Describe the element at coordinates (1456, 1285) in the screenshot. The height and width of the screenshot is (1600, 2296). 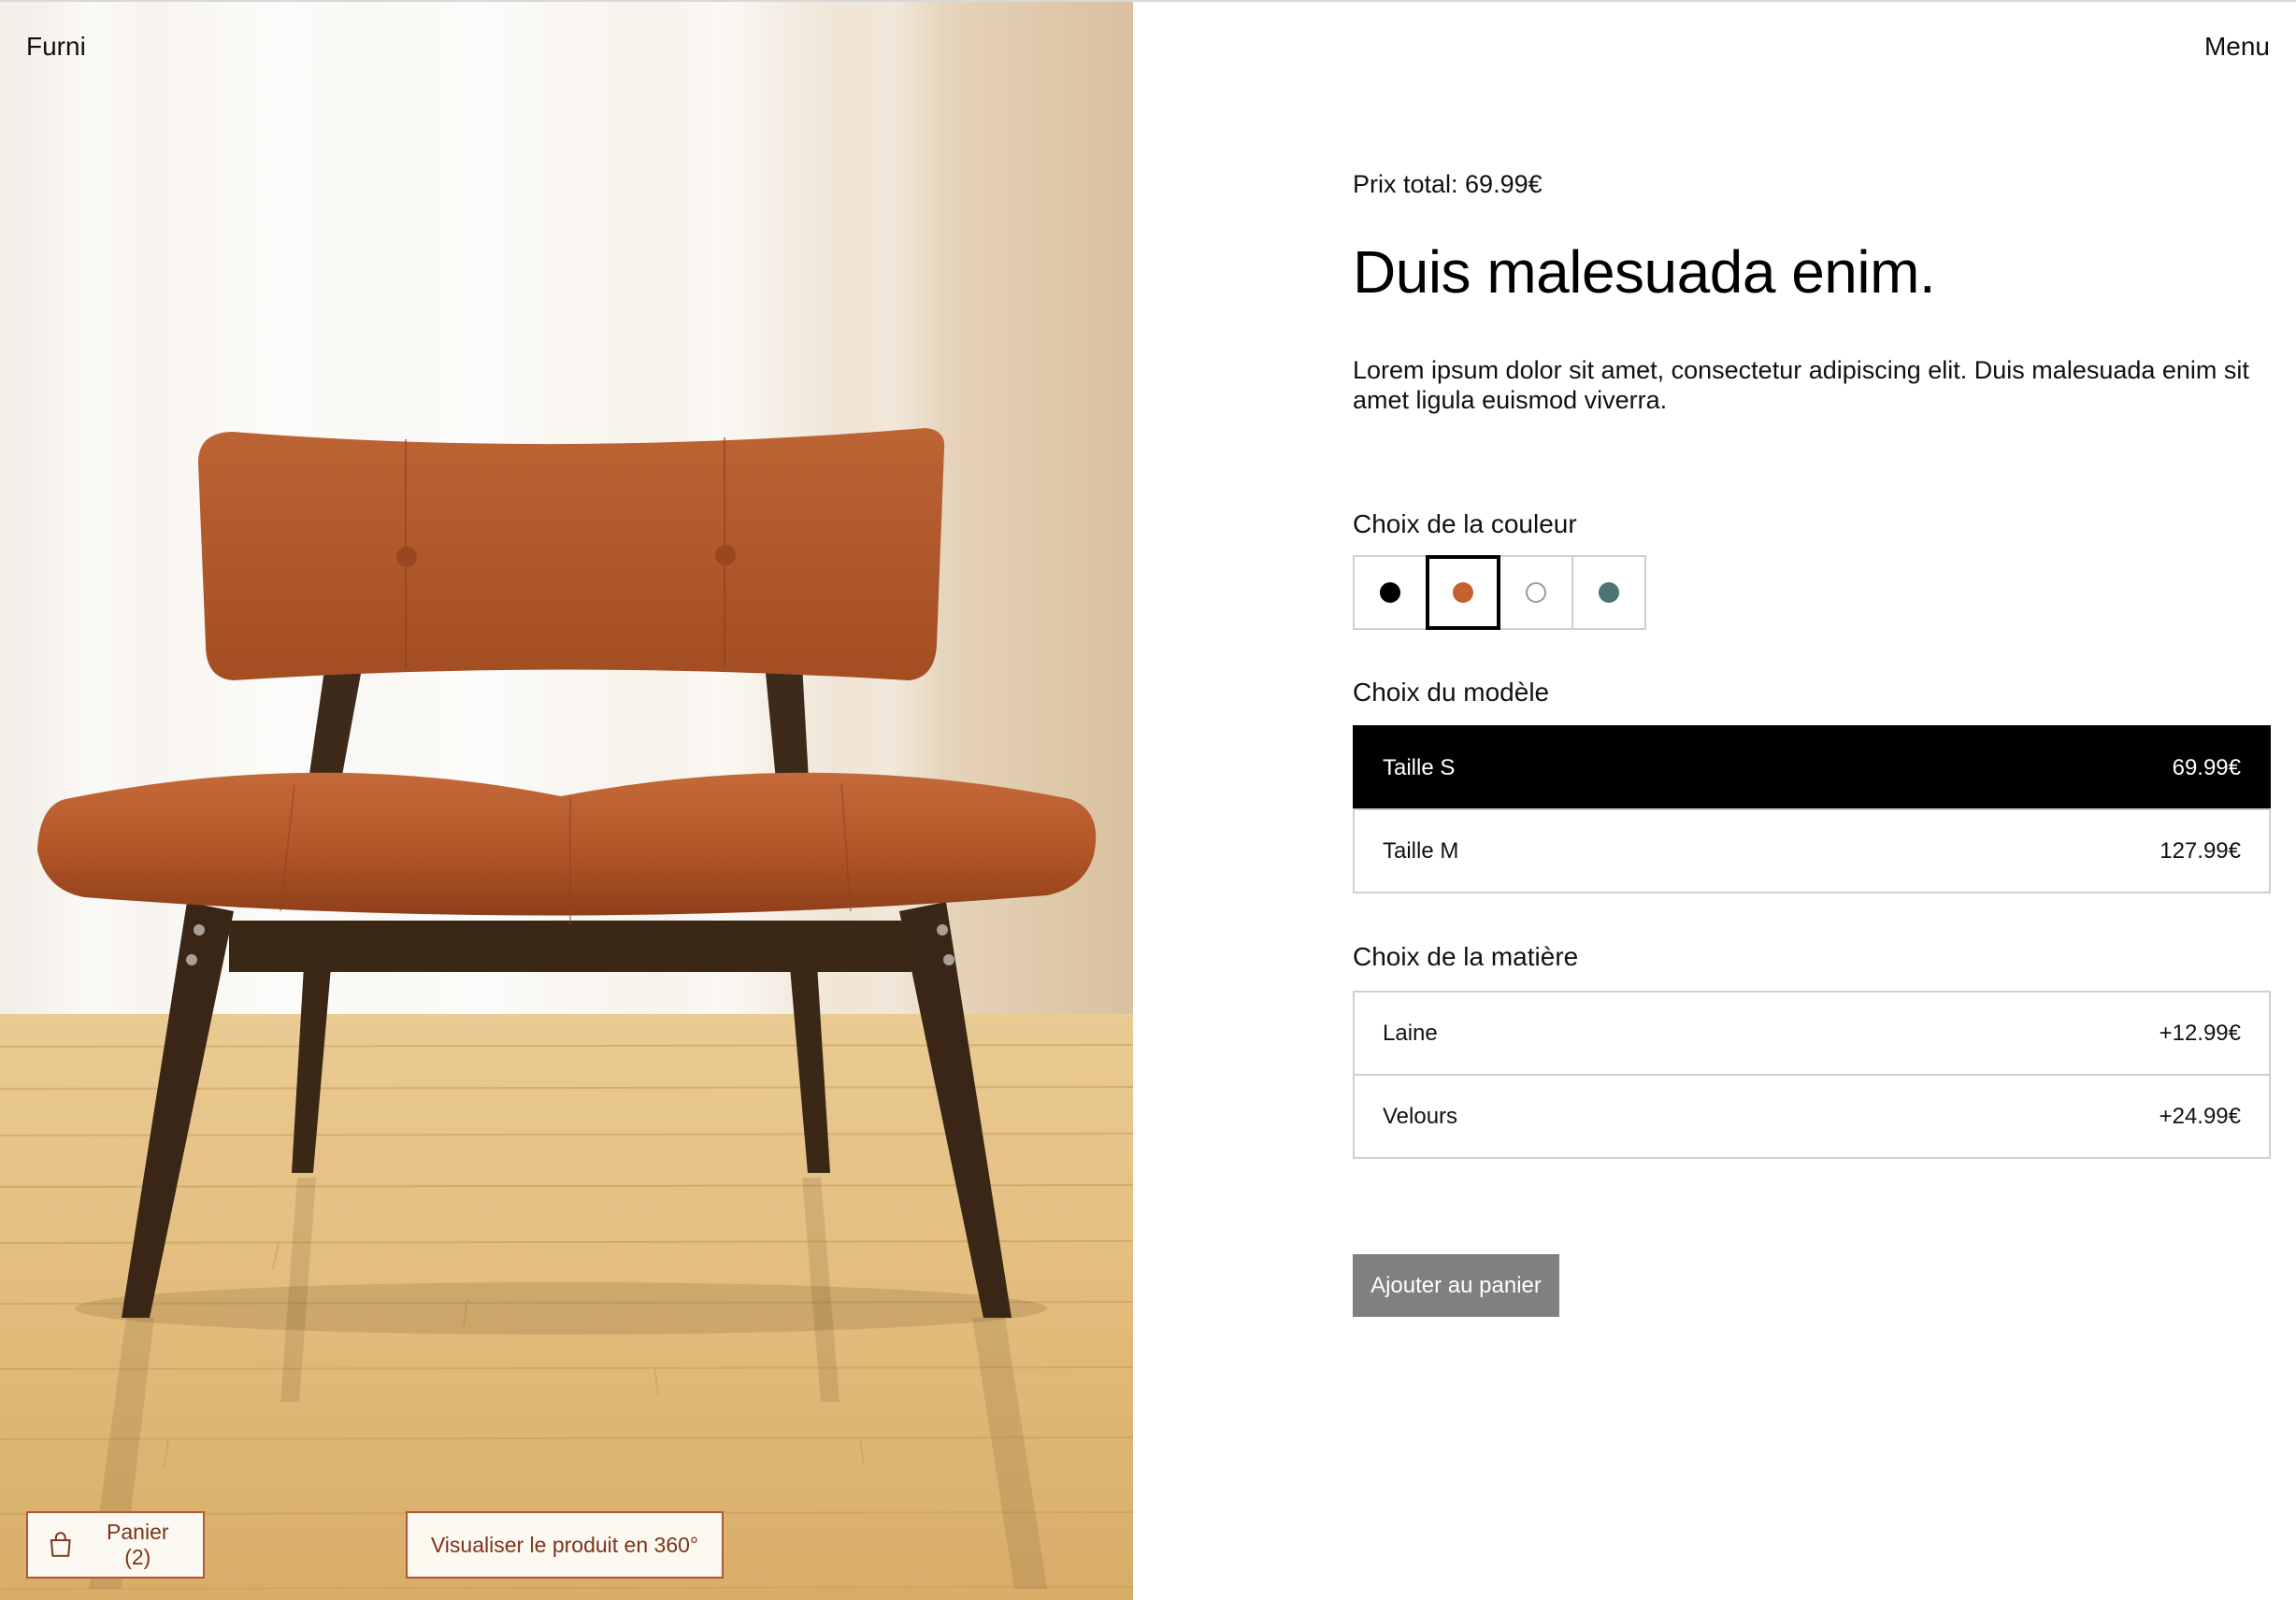
I see `add-to-cart-button: Ajouter au panier` at that location.